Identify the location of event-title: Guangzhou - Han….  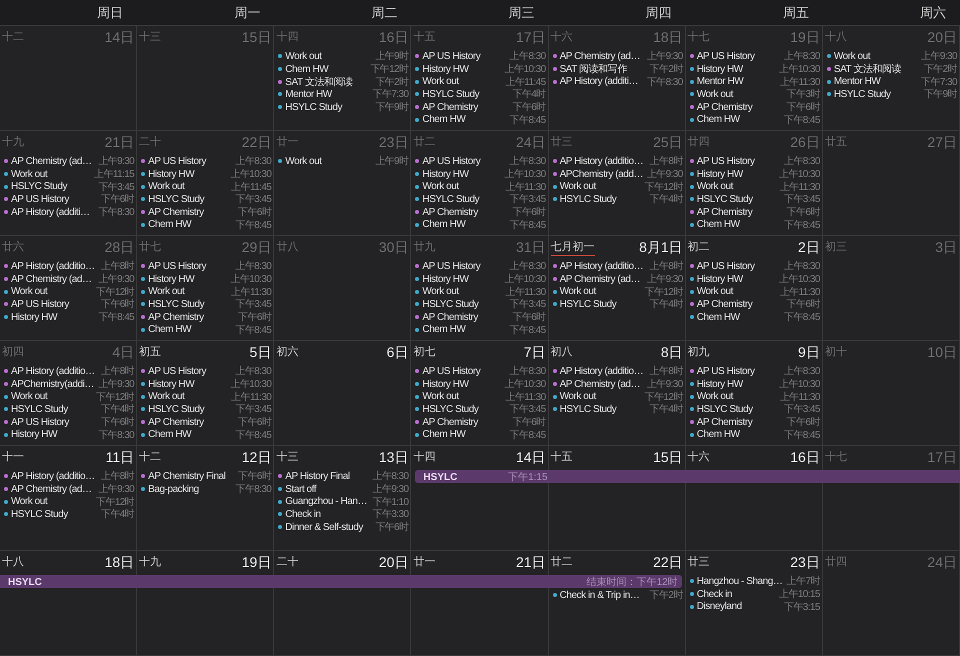
(328, 502).